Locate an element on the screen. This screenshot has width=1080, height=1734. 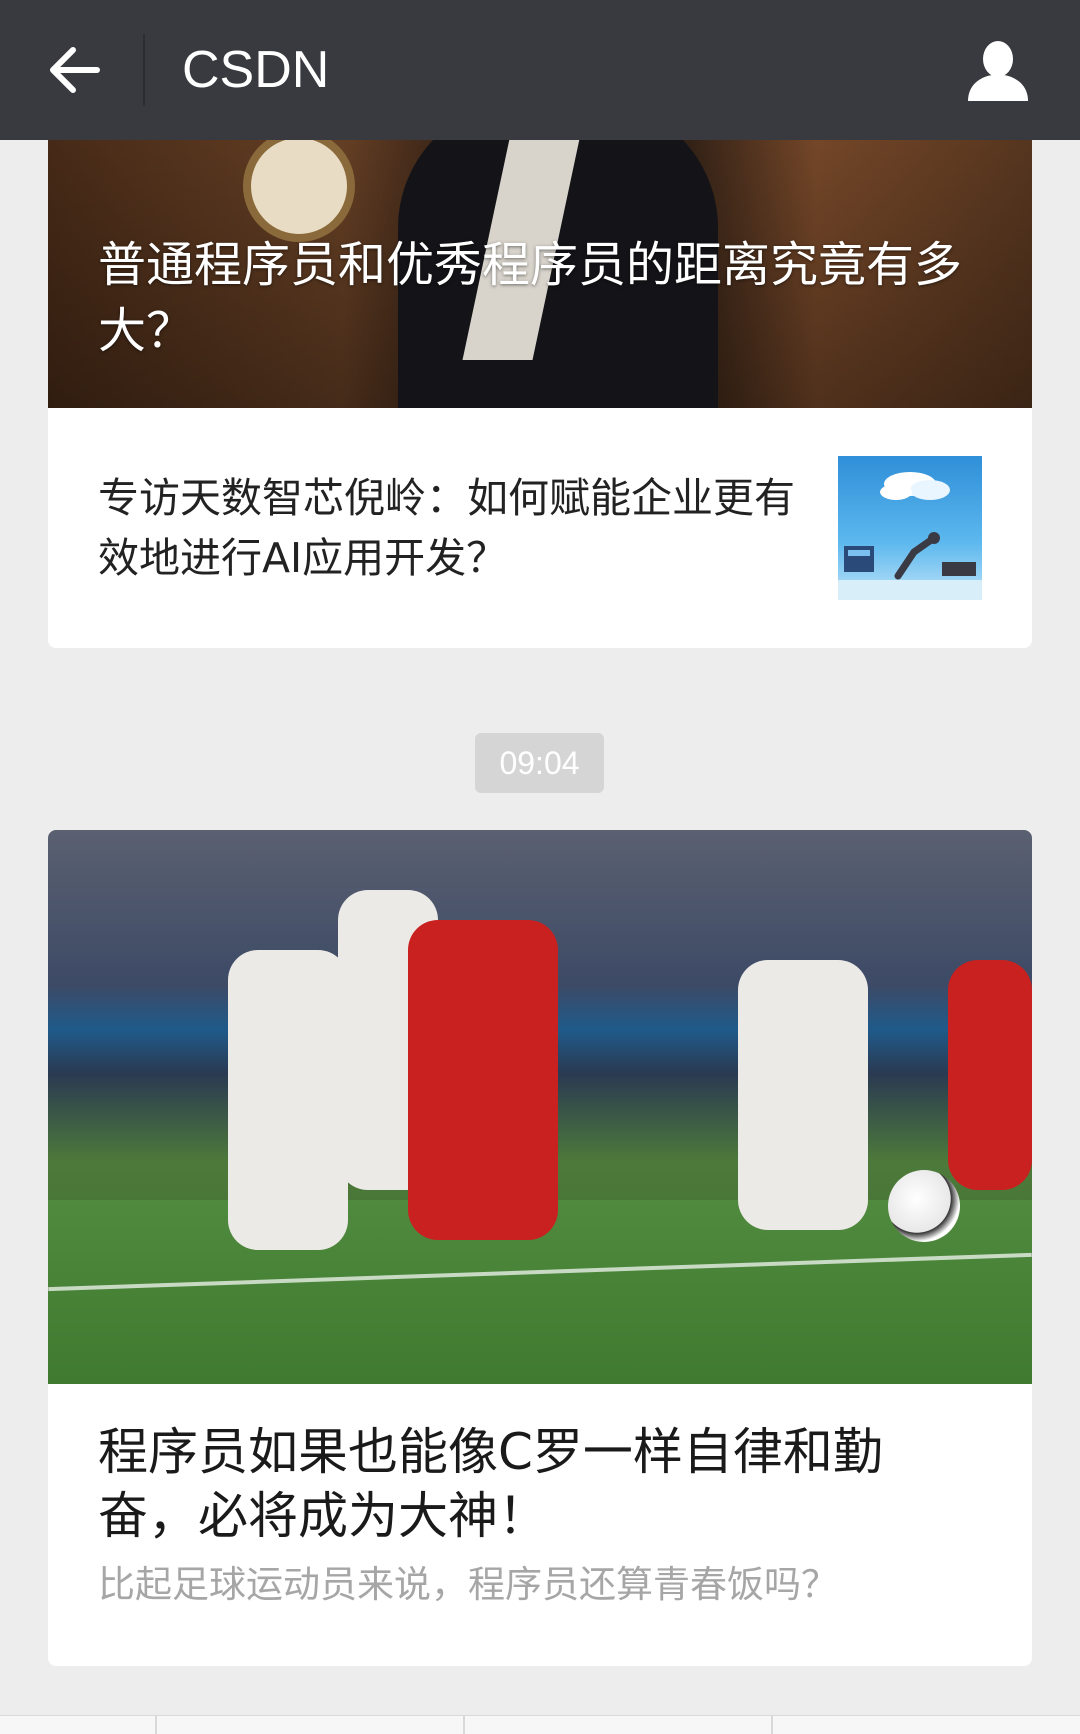
article-title: 程序员如果也能像C罗一样自律和勤奋，必将成为大神！ is located at coordinates (490, 1484).